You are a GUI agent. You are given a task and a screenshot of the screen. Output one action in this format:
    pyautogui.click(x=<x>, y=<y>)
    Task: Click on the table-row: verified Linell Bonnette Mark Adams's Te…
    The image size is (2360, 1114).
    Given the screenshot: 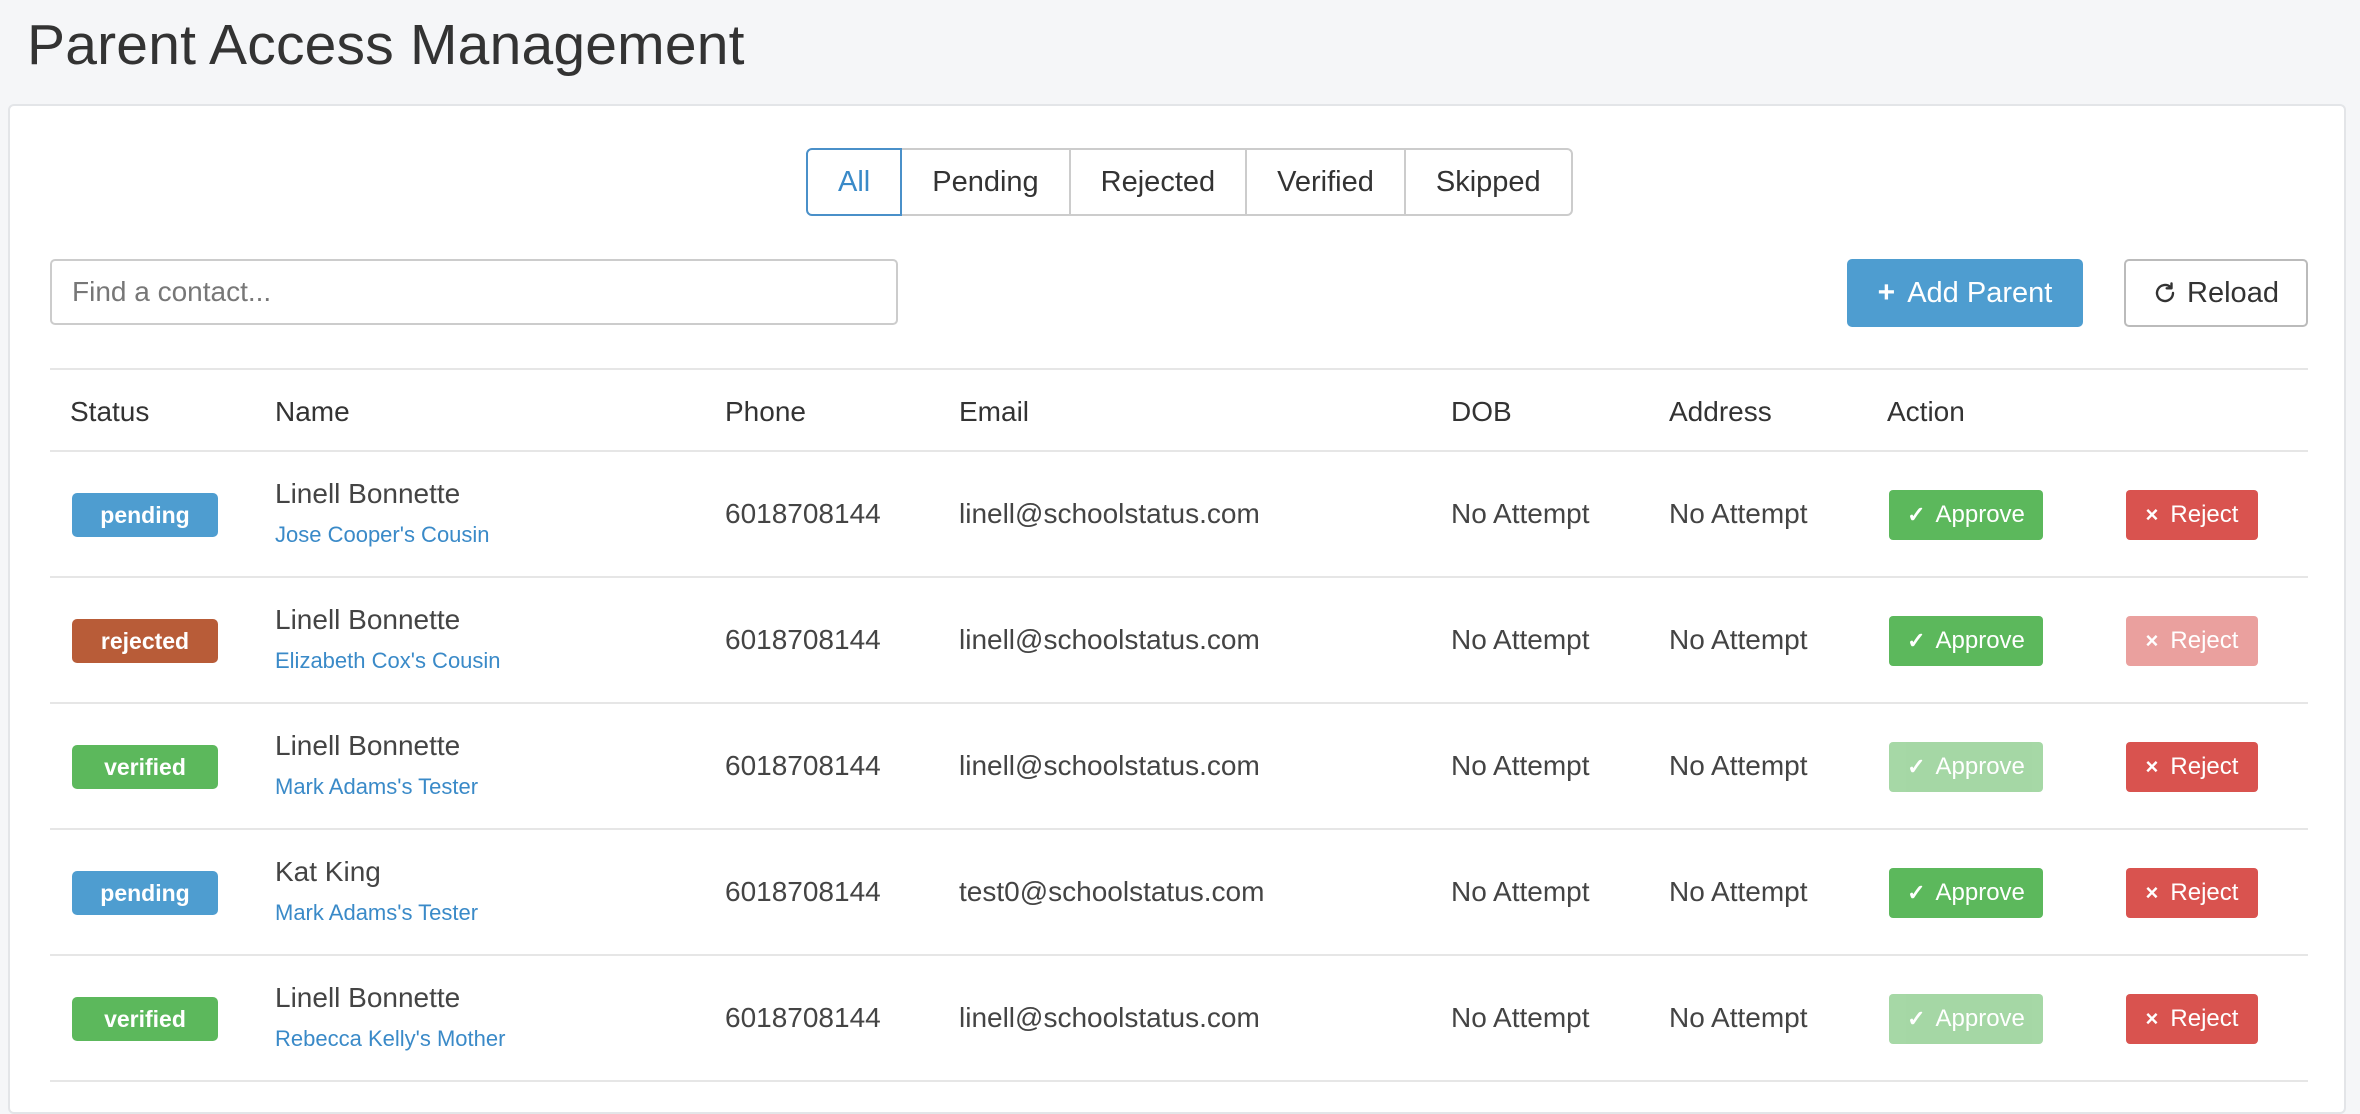 What is the action you would take?
    pyautogui.click(x=1179, y=767)
    